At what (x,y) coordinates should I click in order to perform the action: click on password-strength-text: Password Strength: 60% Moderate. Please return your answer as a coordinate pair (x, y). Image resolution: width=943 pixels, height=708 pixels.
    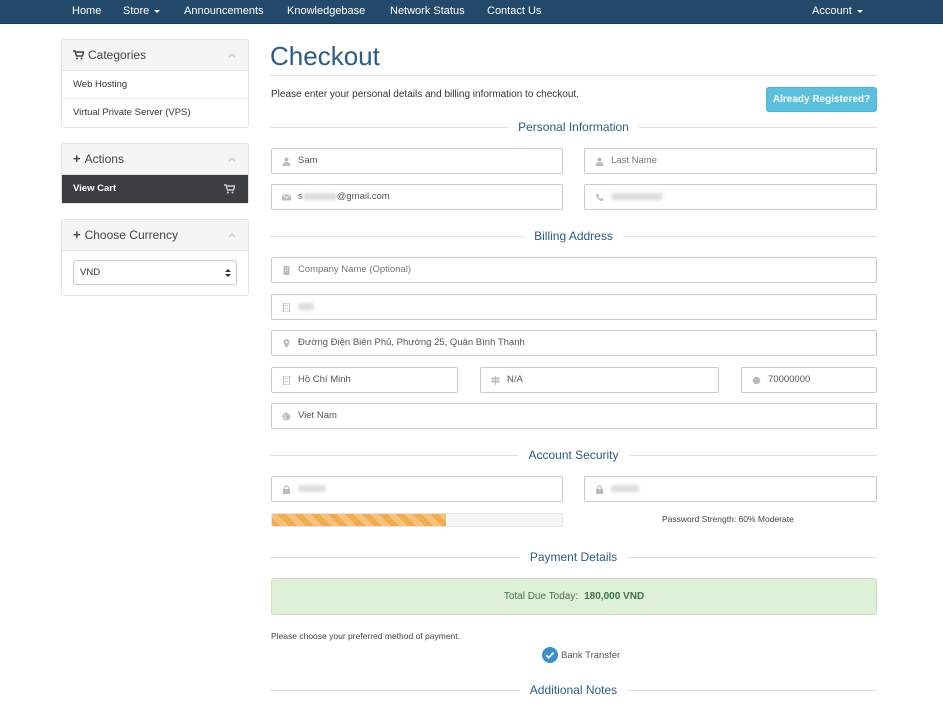
    Looking at the image, I should click on (728, 519).